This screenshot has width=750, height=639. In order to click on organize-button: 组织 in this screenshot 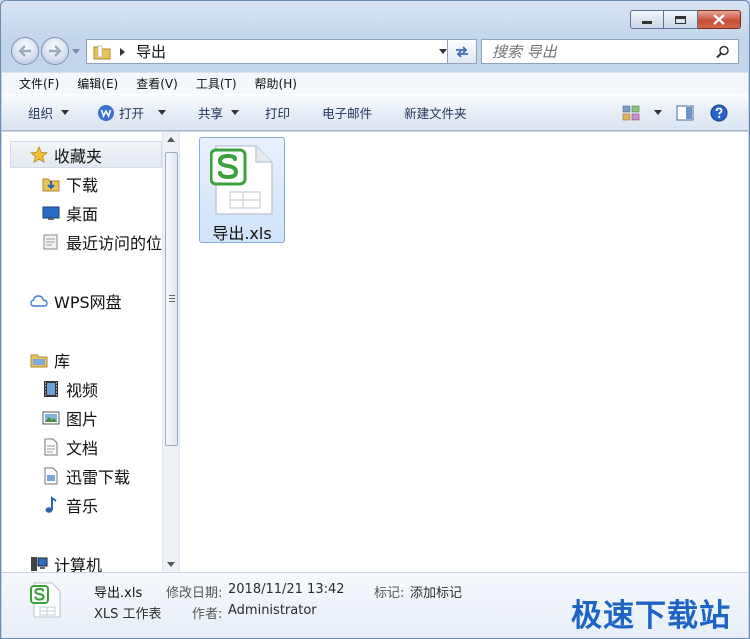, I will do `click(41, 113)`.